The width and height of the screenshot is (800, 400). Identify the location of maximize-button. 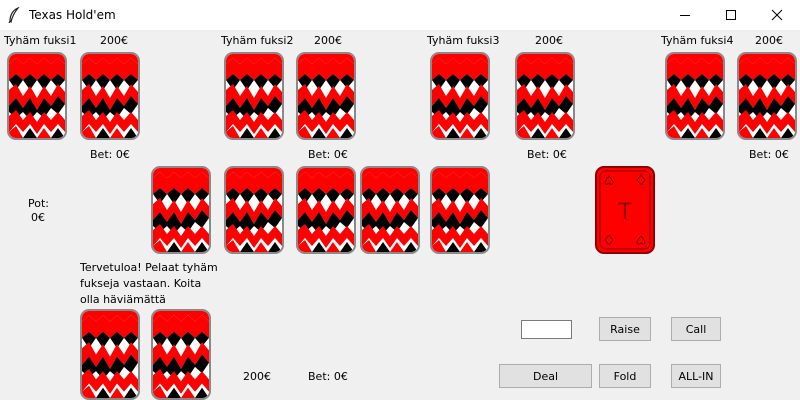
(731, 15).